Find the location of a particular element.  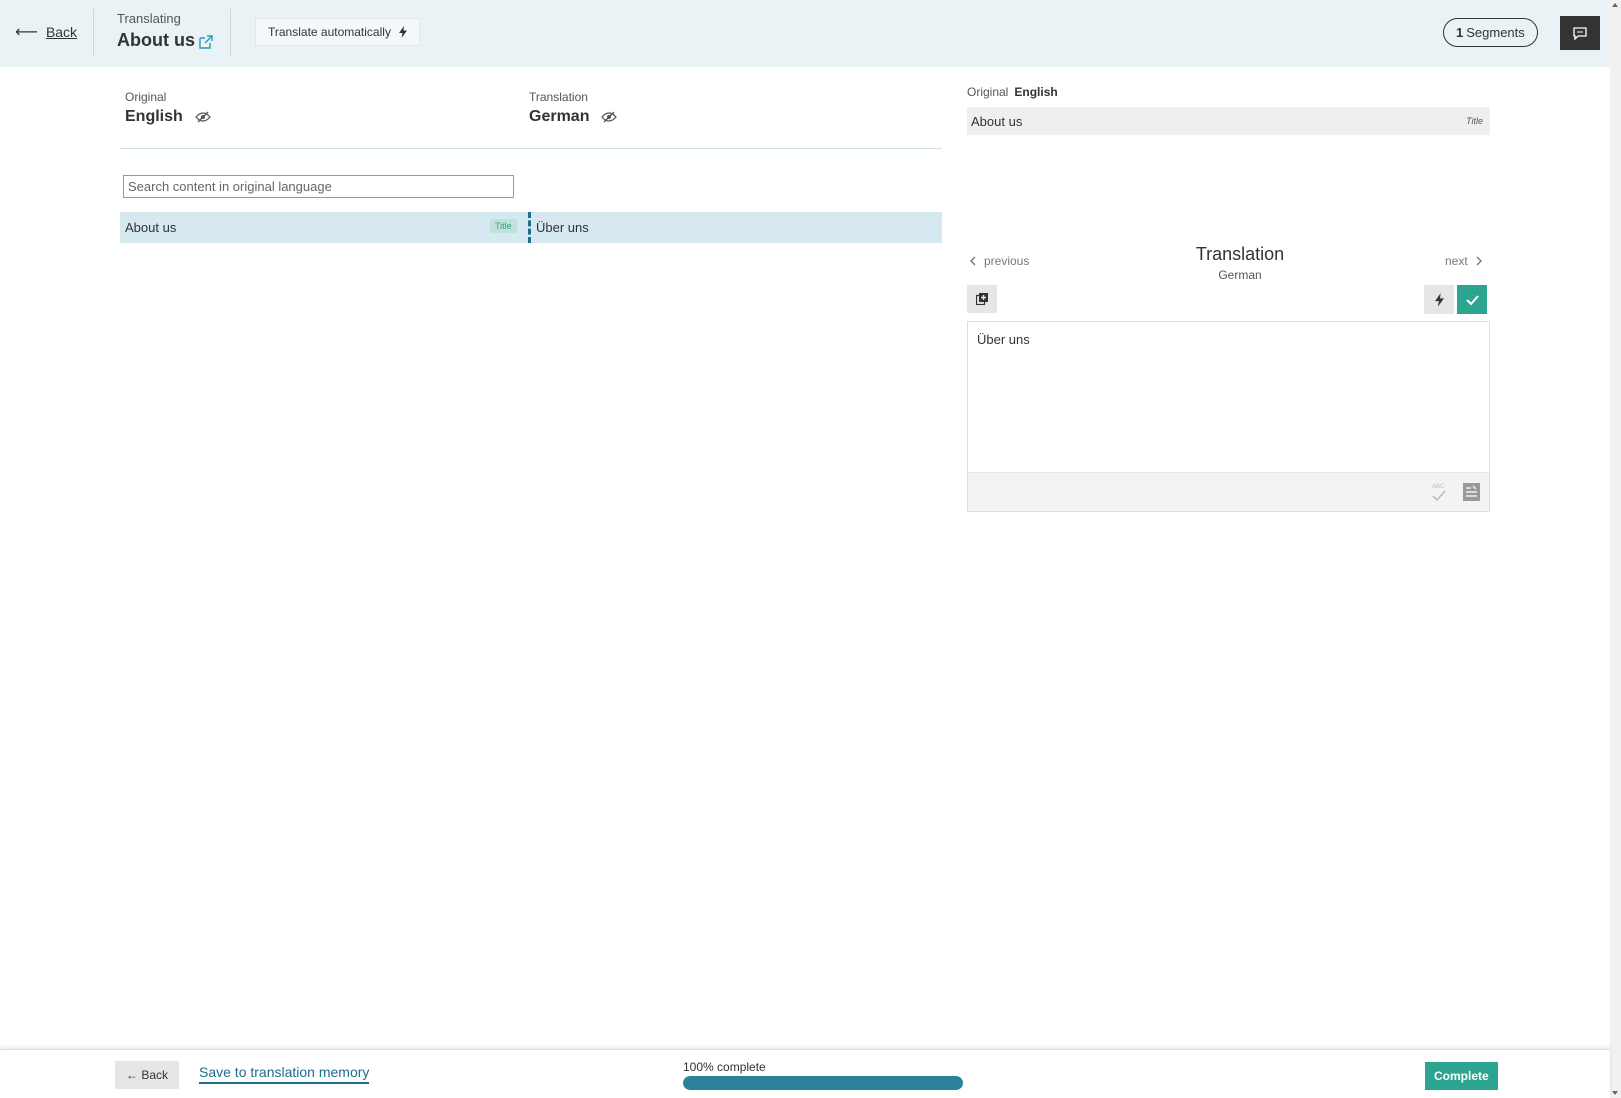

arrow-left-icon: ⟵ is located at coordinates (26, 32).